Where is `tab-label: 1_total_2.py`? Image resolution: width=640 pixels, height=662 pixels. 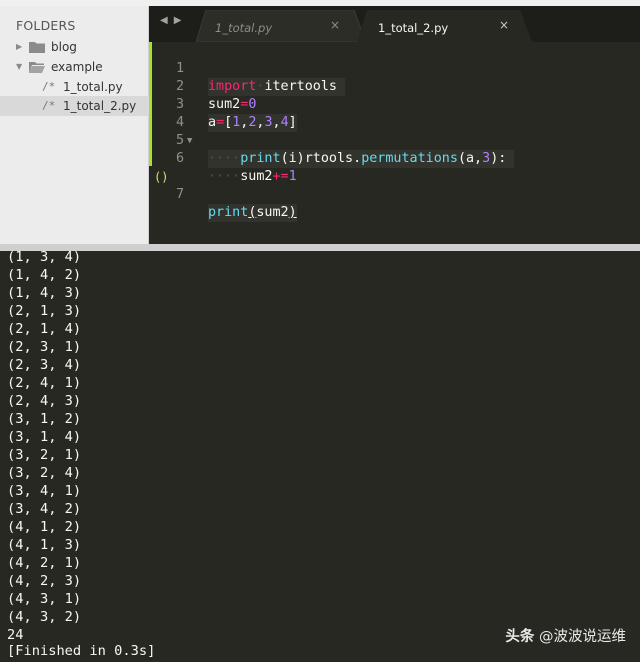 tab-label: 1_total_2.py is located at coordinates (413, 28).